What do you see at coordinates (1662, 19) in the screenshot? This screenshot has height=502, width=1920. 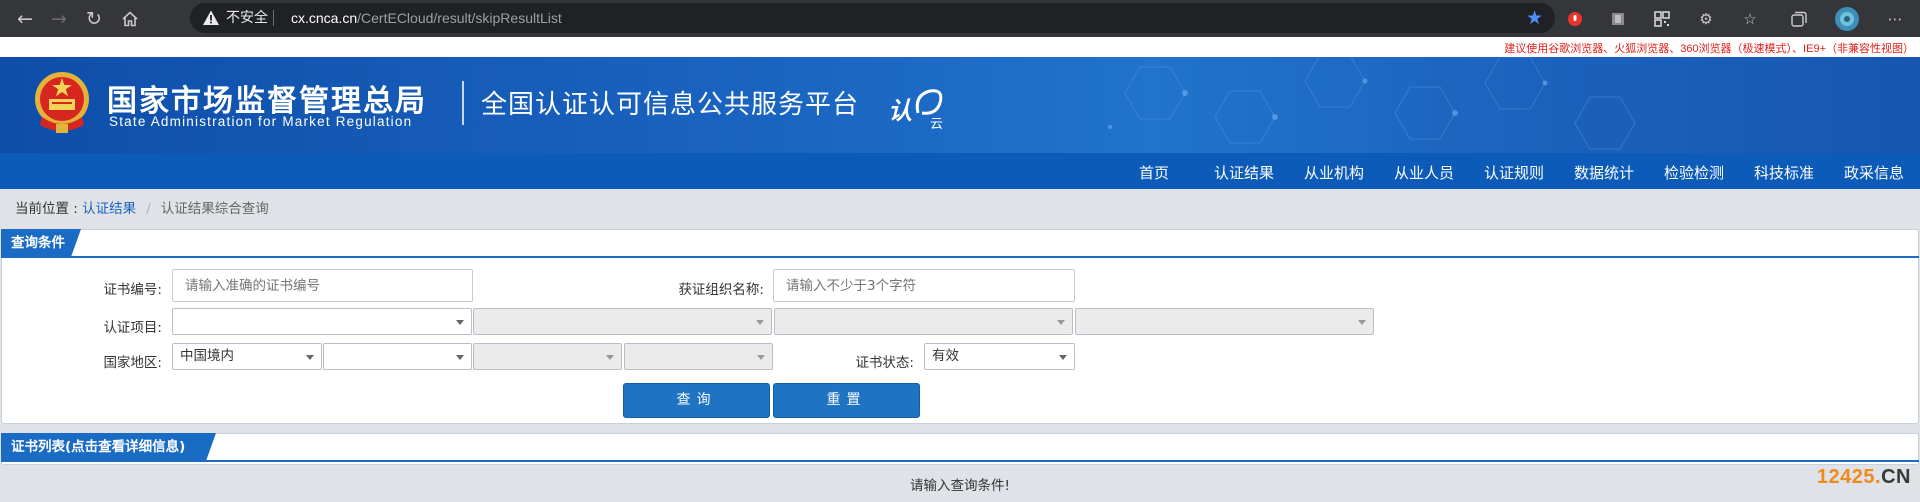 I see `qr-code-icon` at bounding box center [1662, 19].